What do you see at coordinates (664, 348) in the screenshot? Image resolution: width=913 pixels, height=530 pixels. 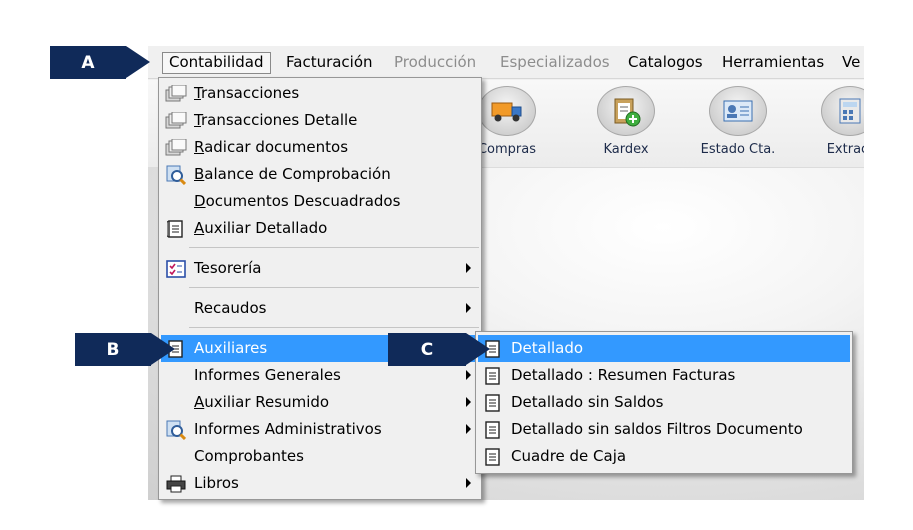 I see `submenu-item-detallado: Detallado` at bounding box center [664, 348].